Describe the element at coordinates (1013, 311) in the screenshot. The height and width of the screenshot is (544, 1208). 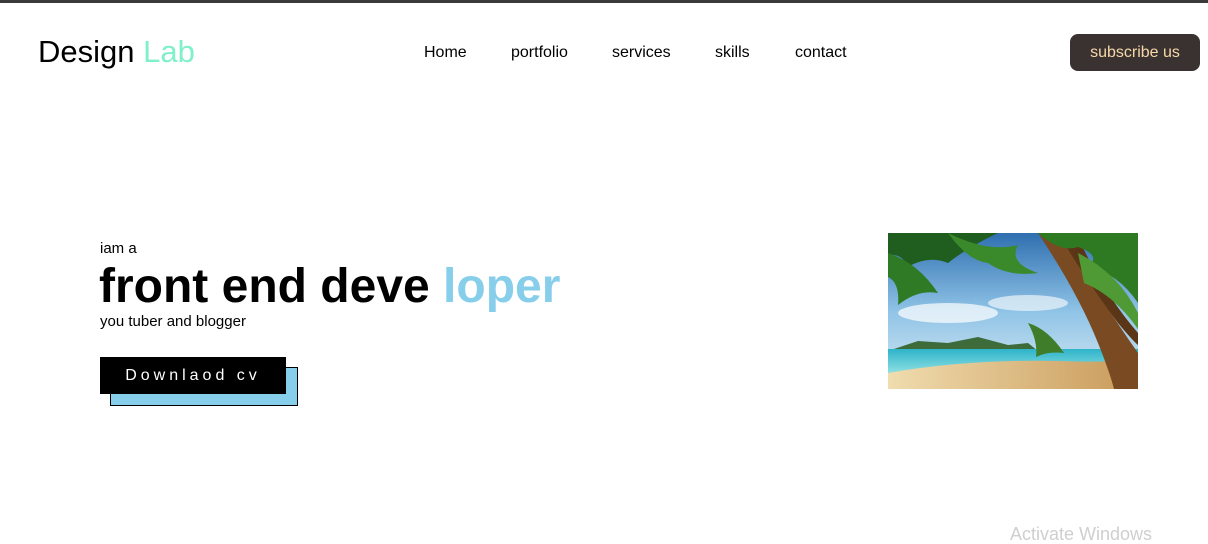
I see `hero-beach-image` at that location.